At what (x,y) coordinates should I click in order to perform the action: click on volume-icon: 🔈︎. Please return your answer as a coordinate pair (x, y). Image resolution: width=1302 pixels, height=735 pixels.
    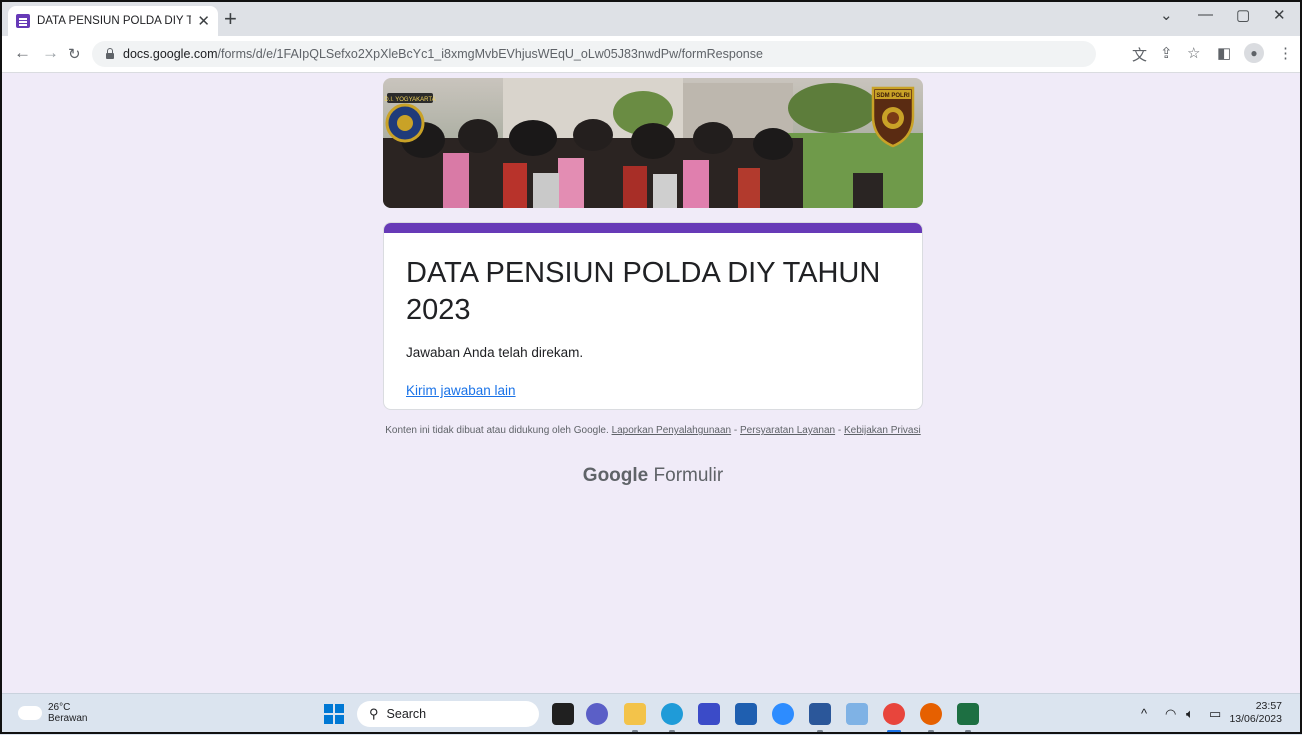
    Looking at the image, I should click on (1190, 714).